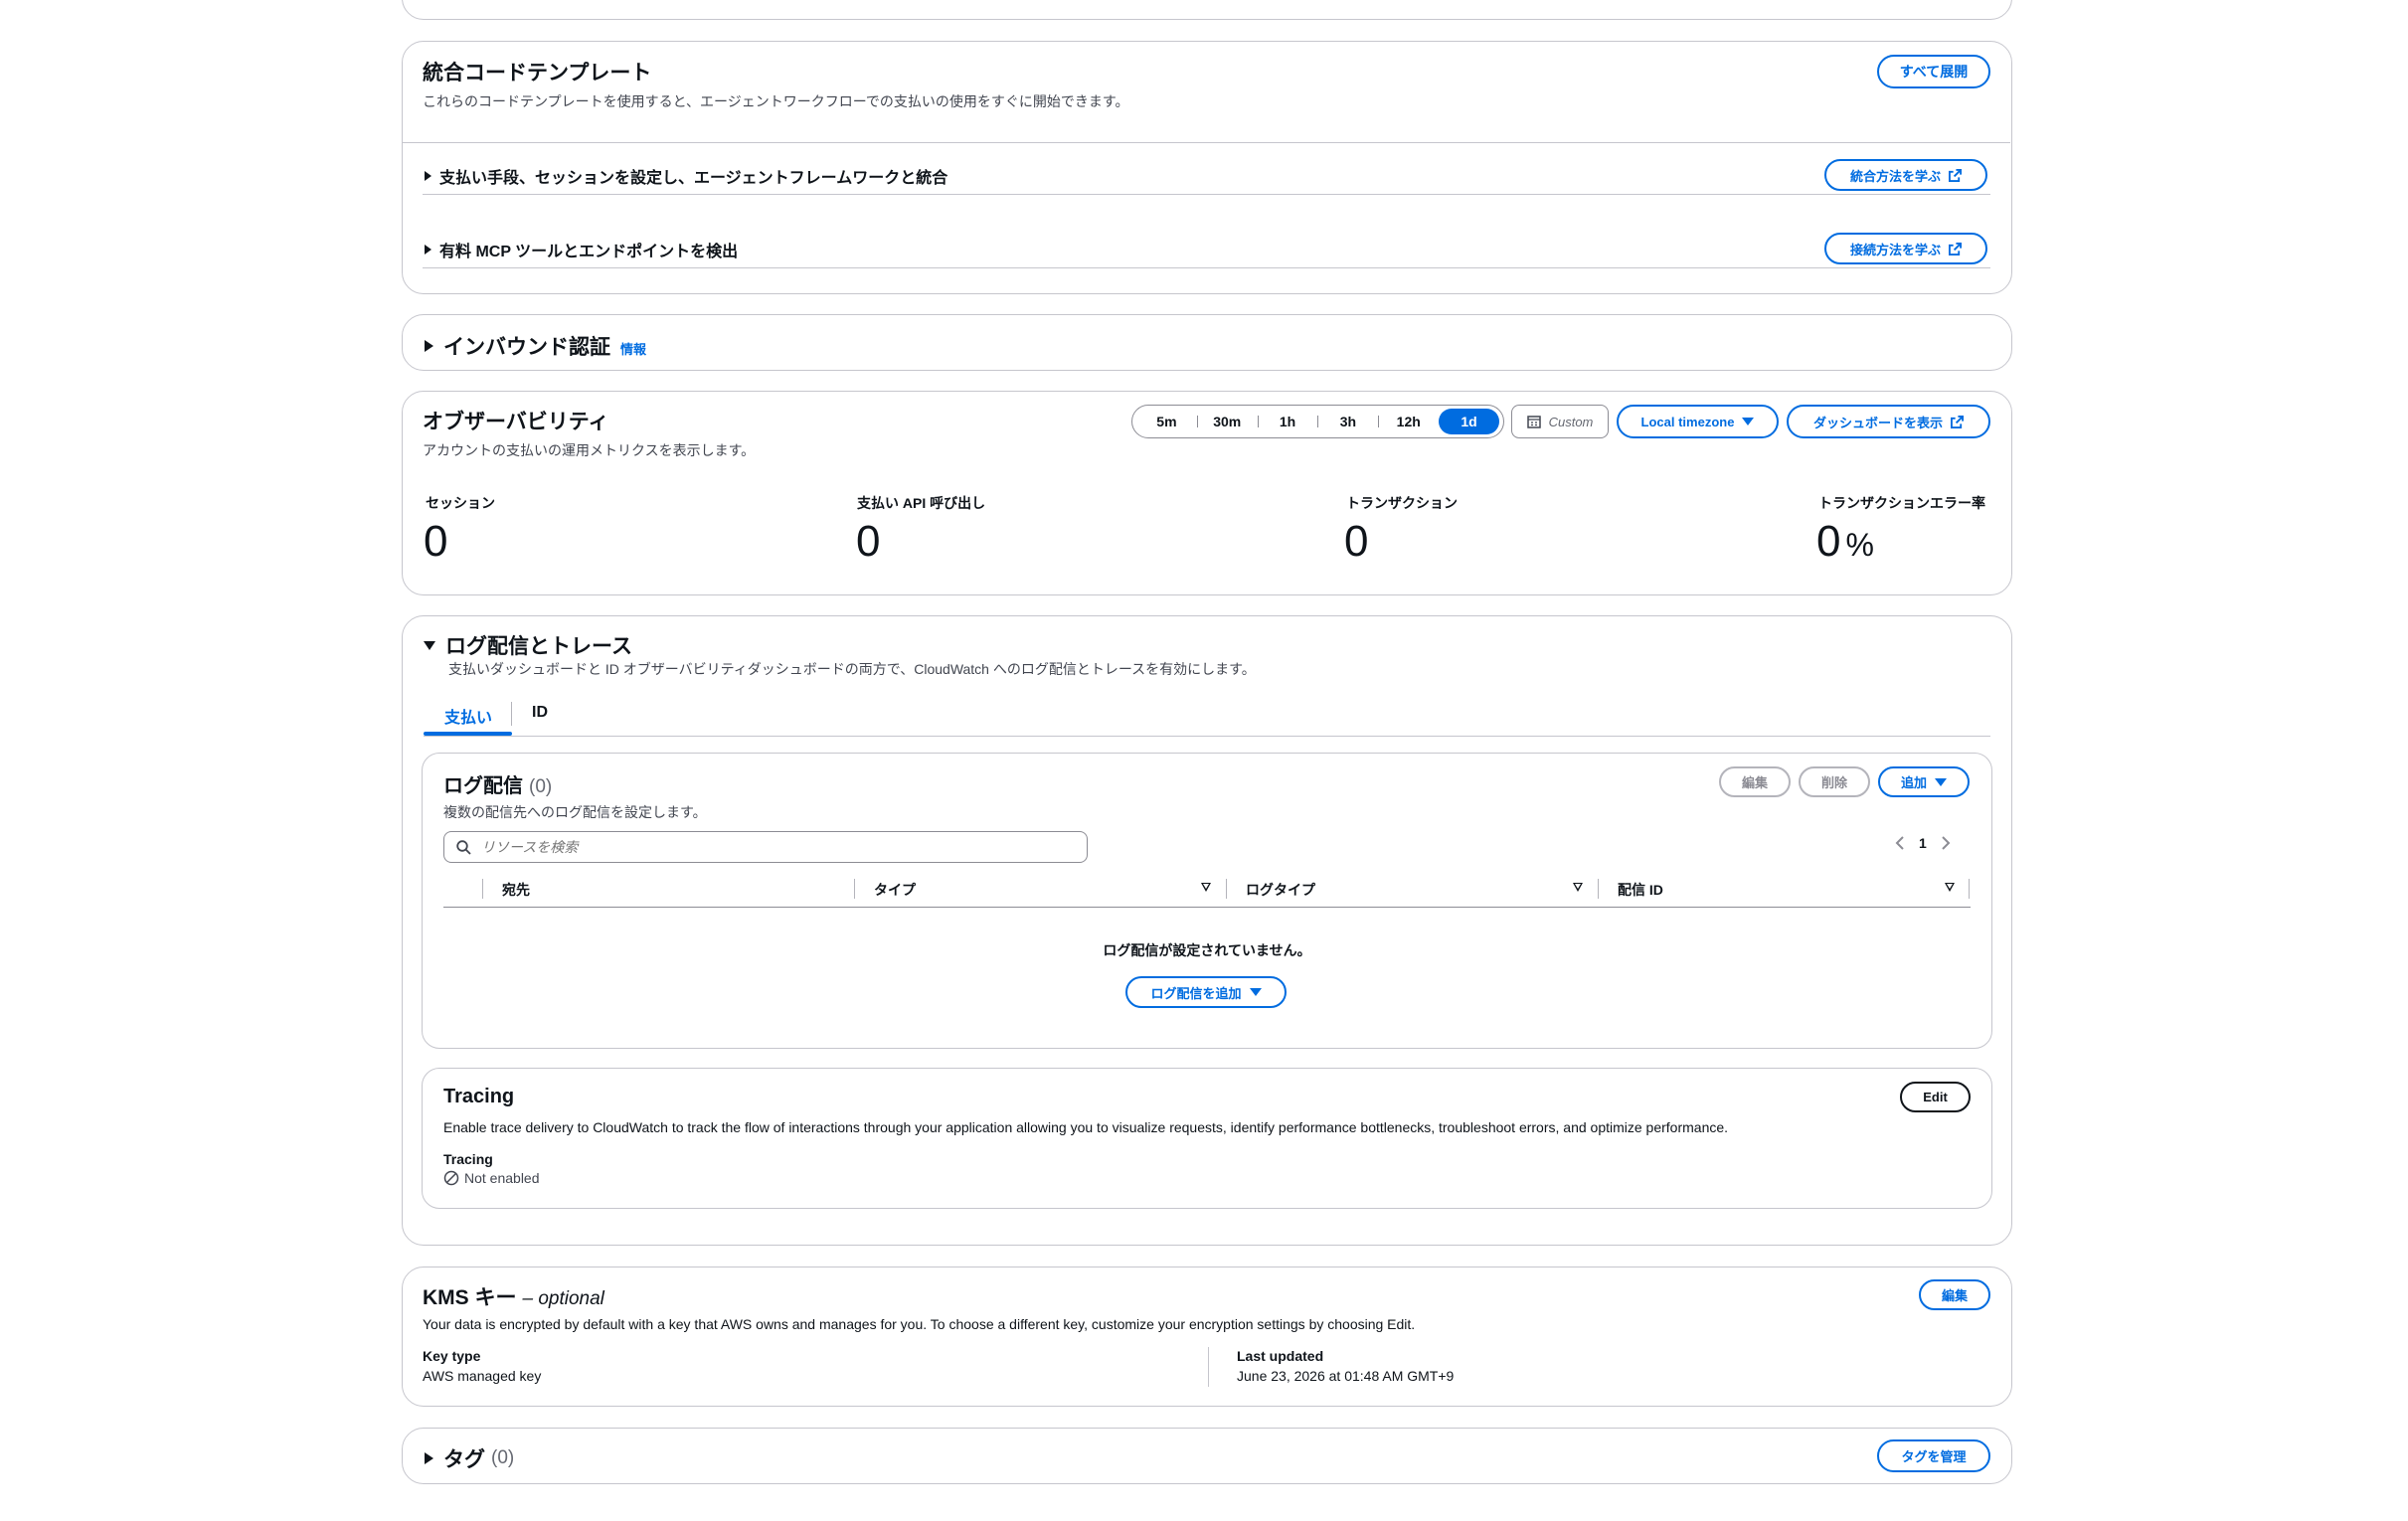  I want to click on range-3h: 3h, so click(1347, 421).